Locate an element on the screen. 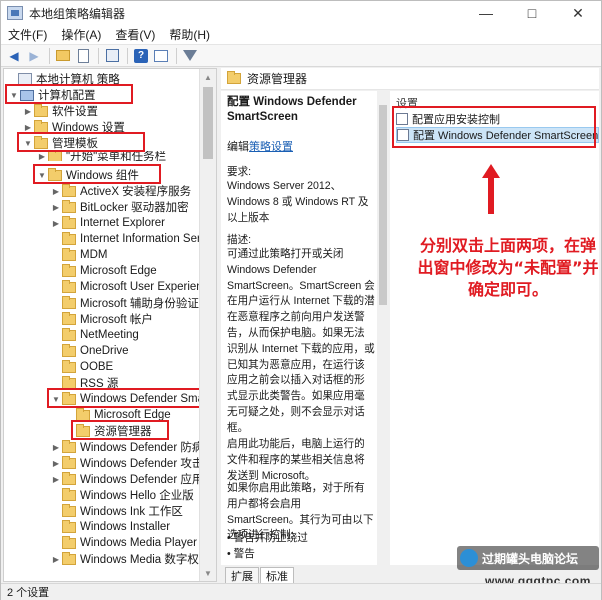 This screenshot has width=602, height=600. option-block-bypass: • 警告并防止绕过 is located at coordinates (267, 538).